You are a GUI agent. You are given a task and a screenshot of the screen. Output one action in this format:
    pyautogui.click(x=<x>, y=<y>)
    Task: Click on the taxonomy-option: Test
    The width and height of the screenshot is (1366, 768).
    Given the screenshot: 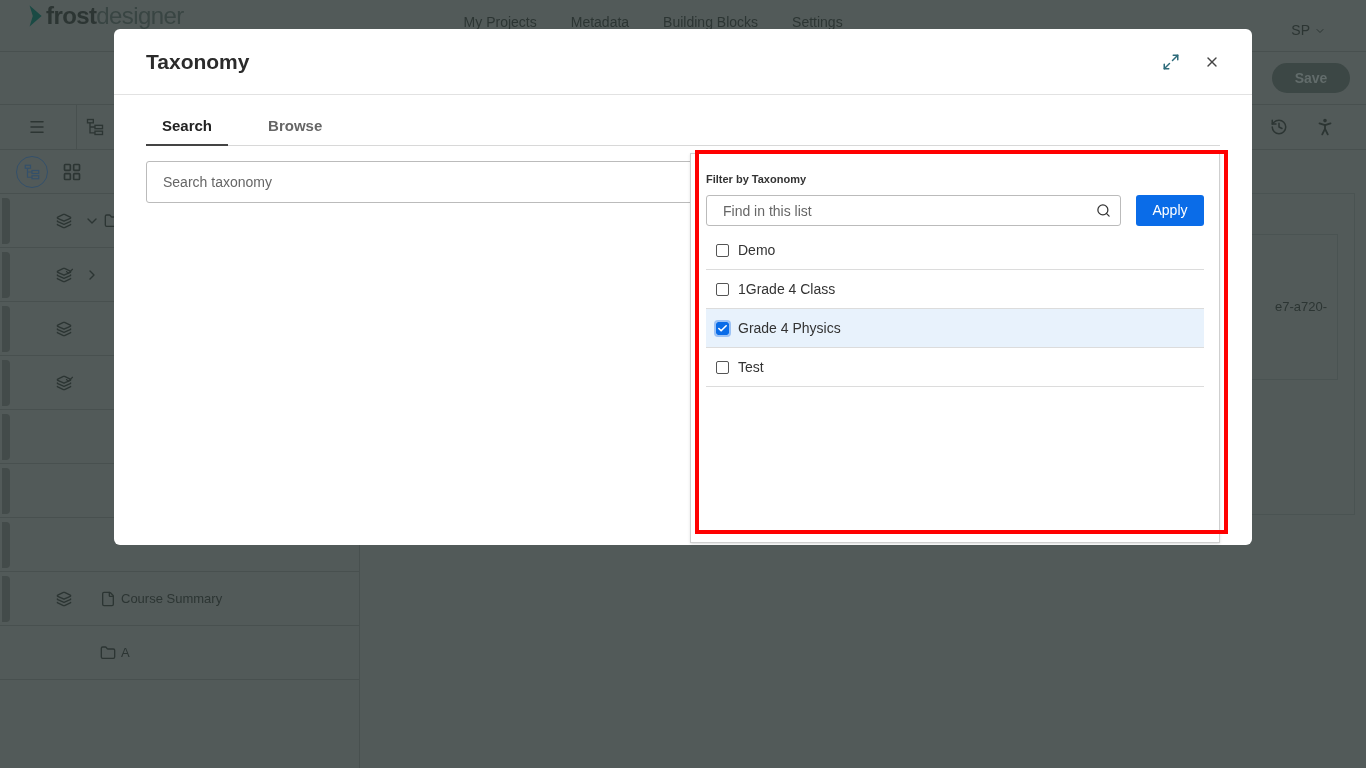 What is the action you would take?
    pyautogui.click(x=955, y=367)
    